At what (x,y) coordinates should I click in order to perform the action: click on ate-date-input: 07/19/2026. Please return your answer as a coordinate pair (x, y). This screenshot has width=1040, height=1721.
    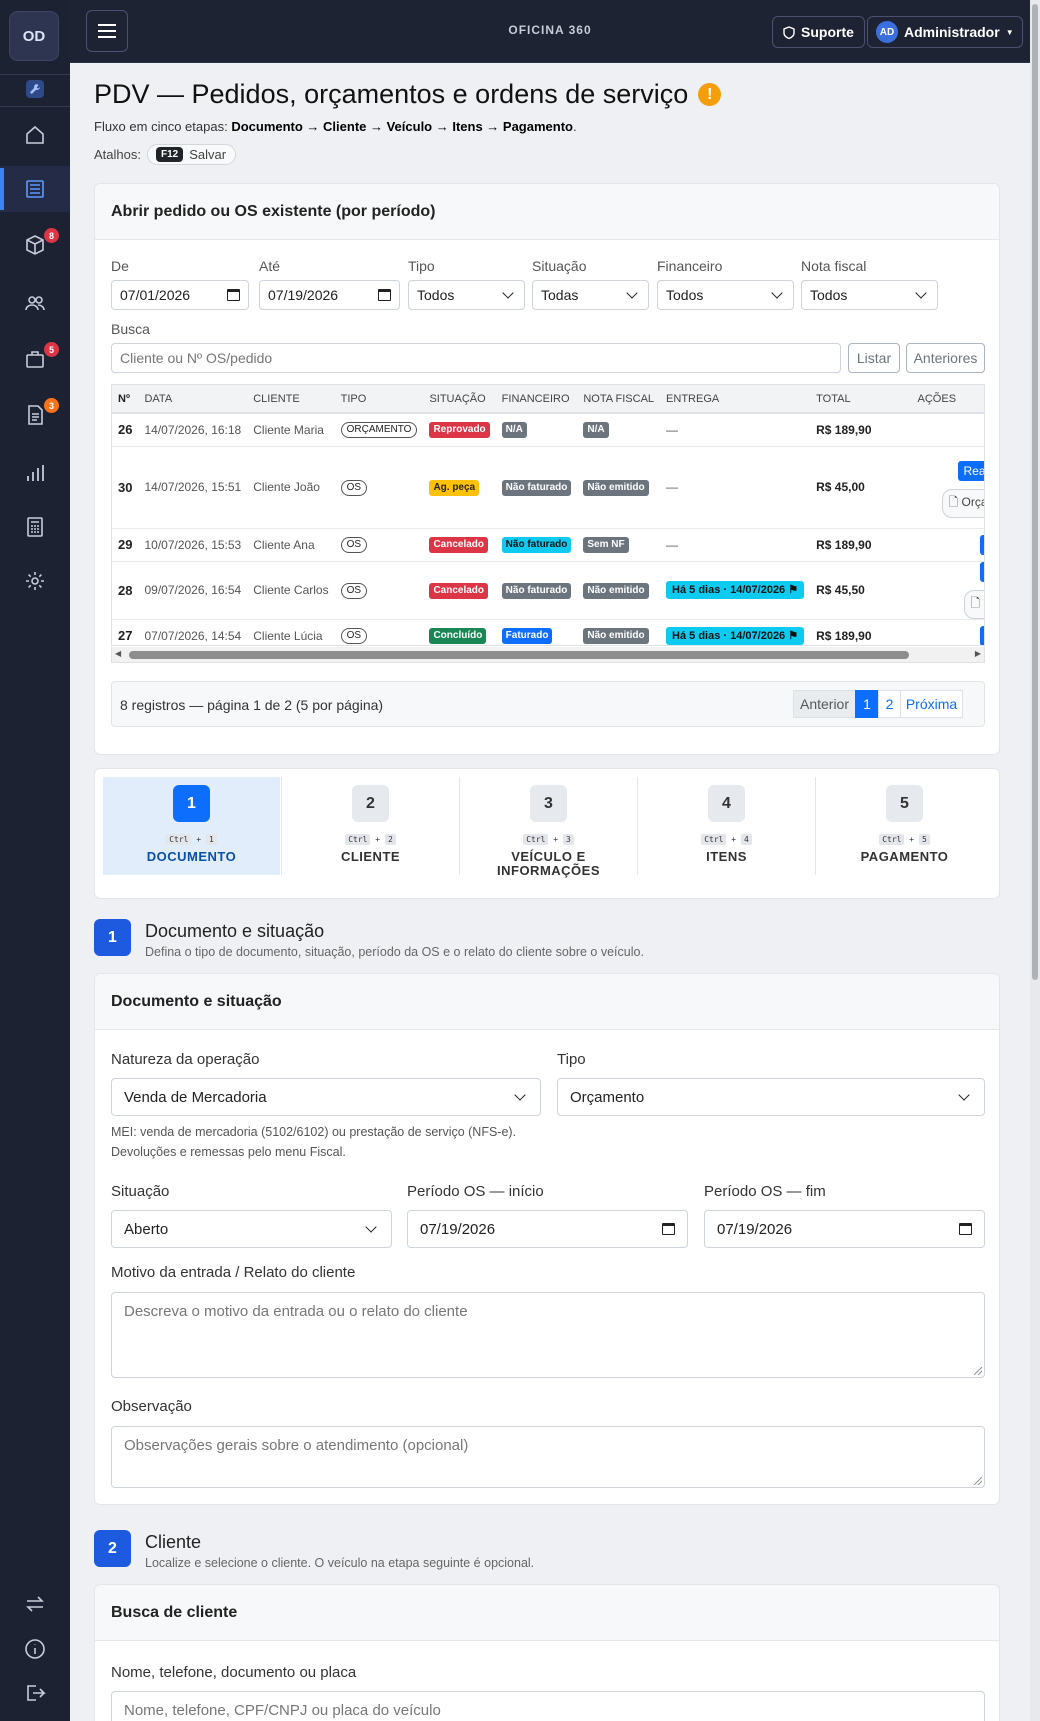
    Looking at the image, I should click on (329, 295).